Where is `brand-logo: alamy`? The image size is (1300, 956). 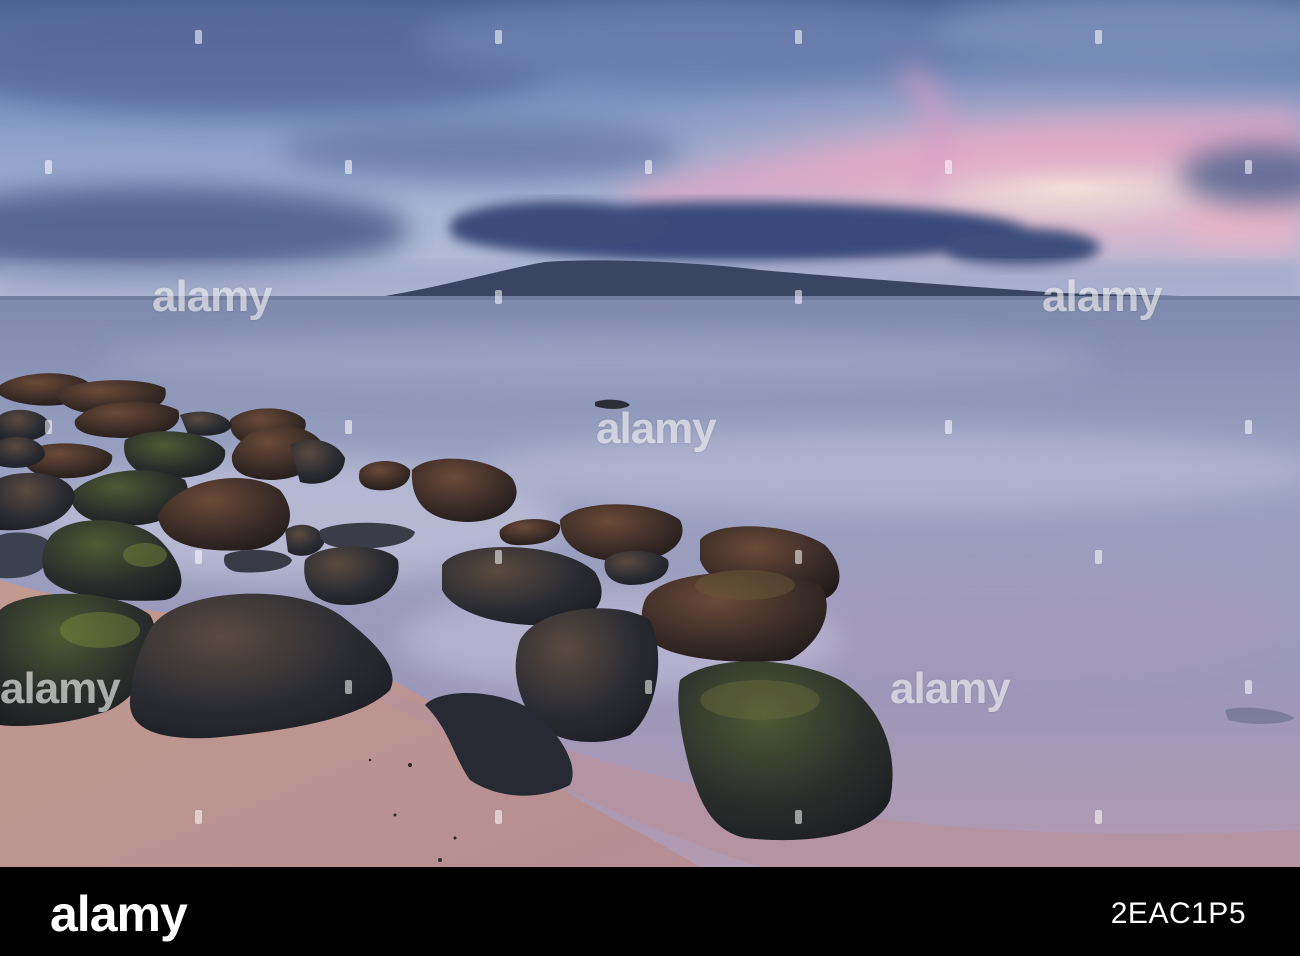
brand-logo: alamy is located at coordinates (119, 914).